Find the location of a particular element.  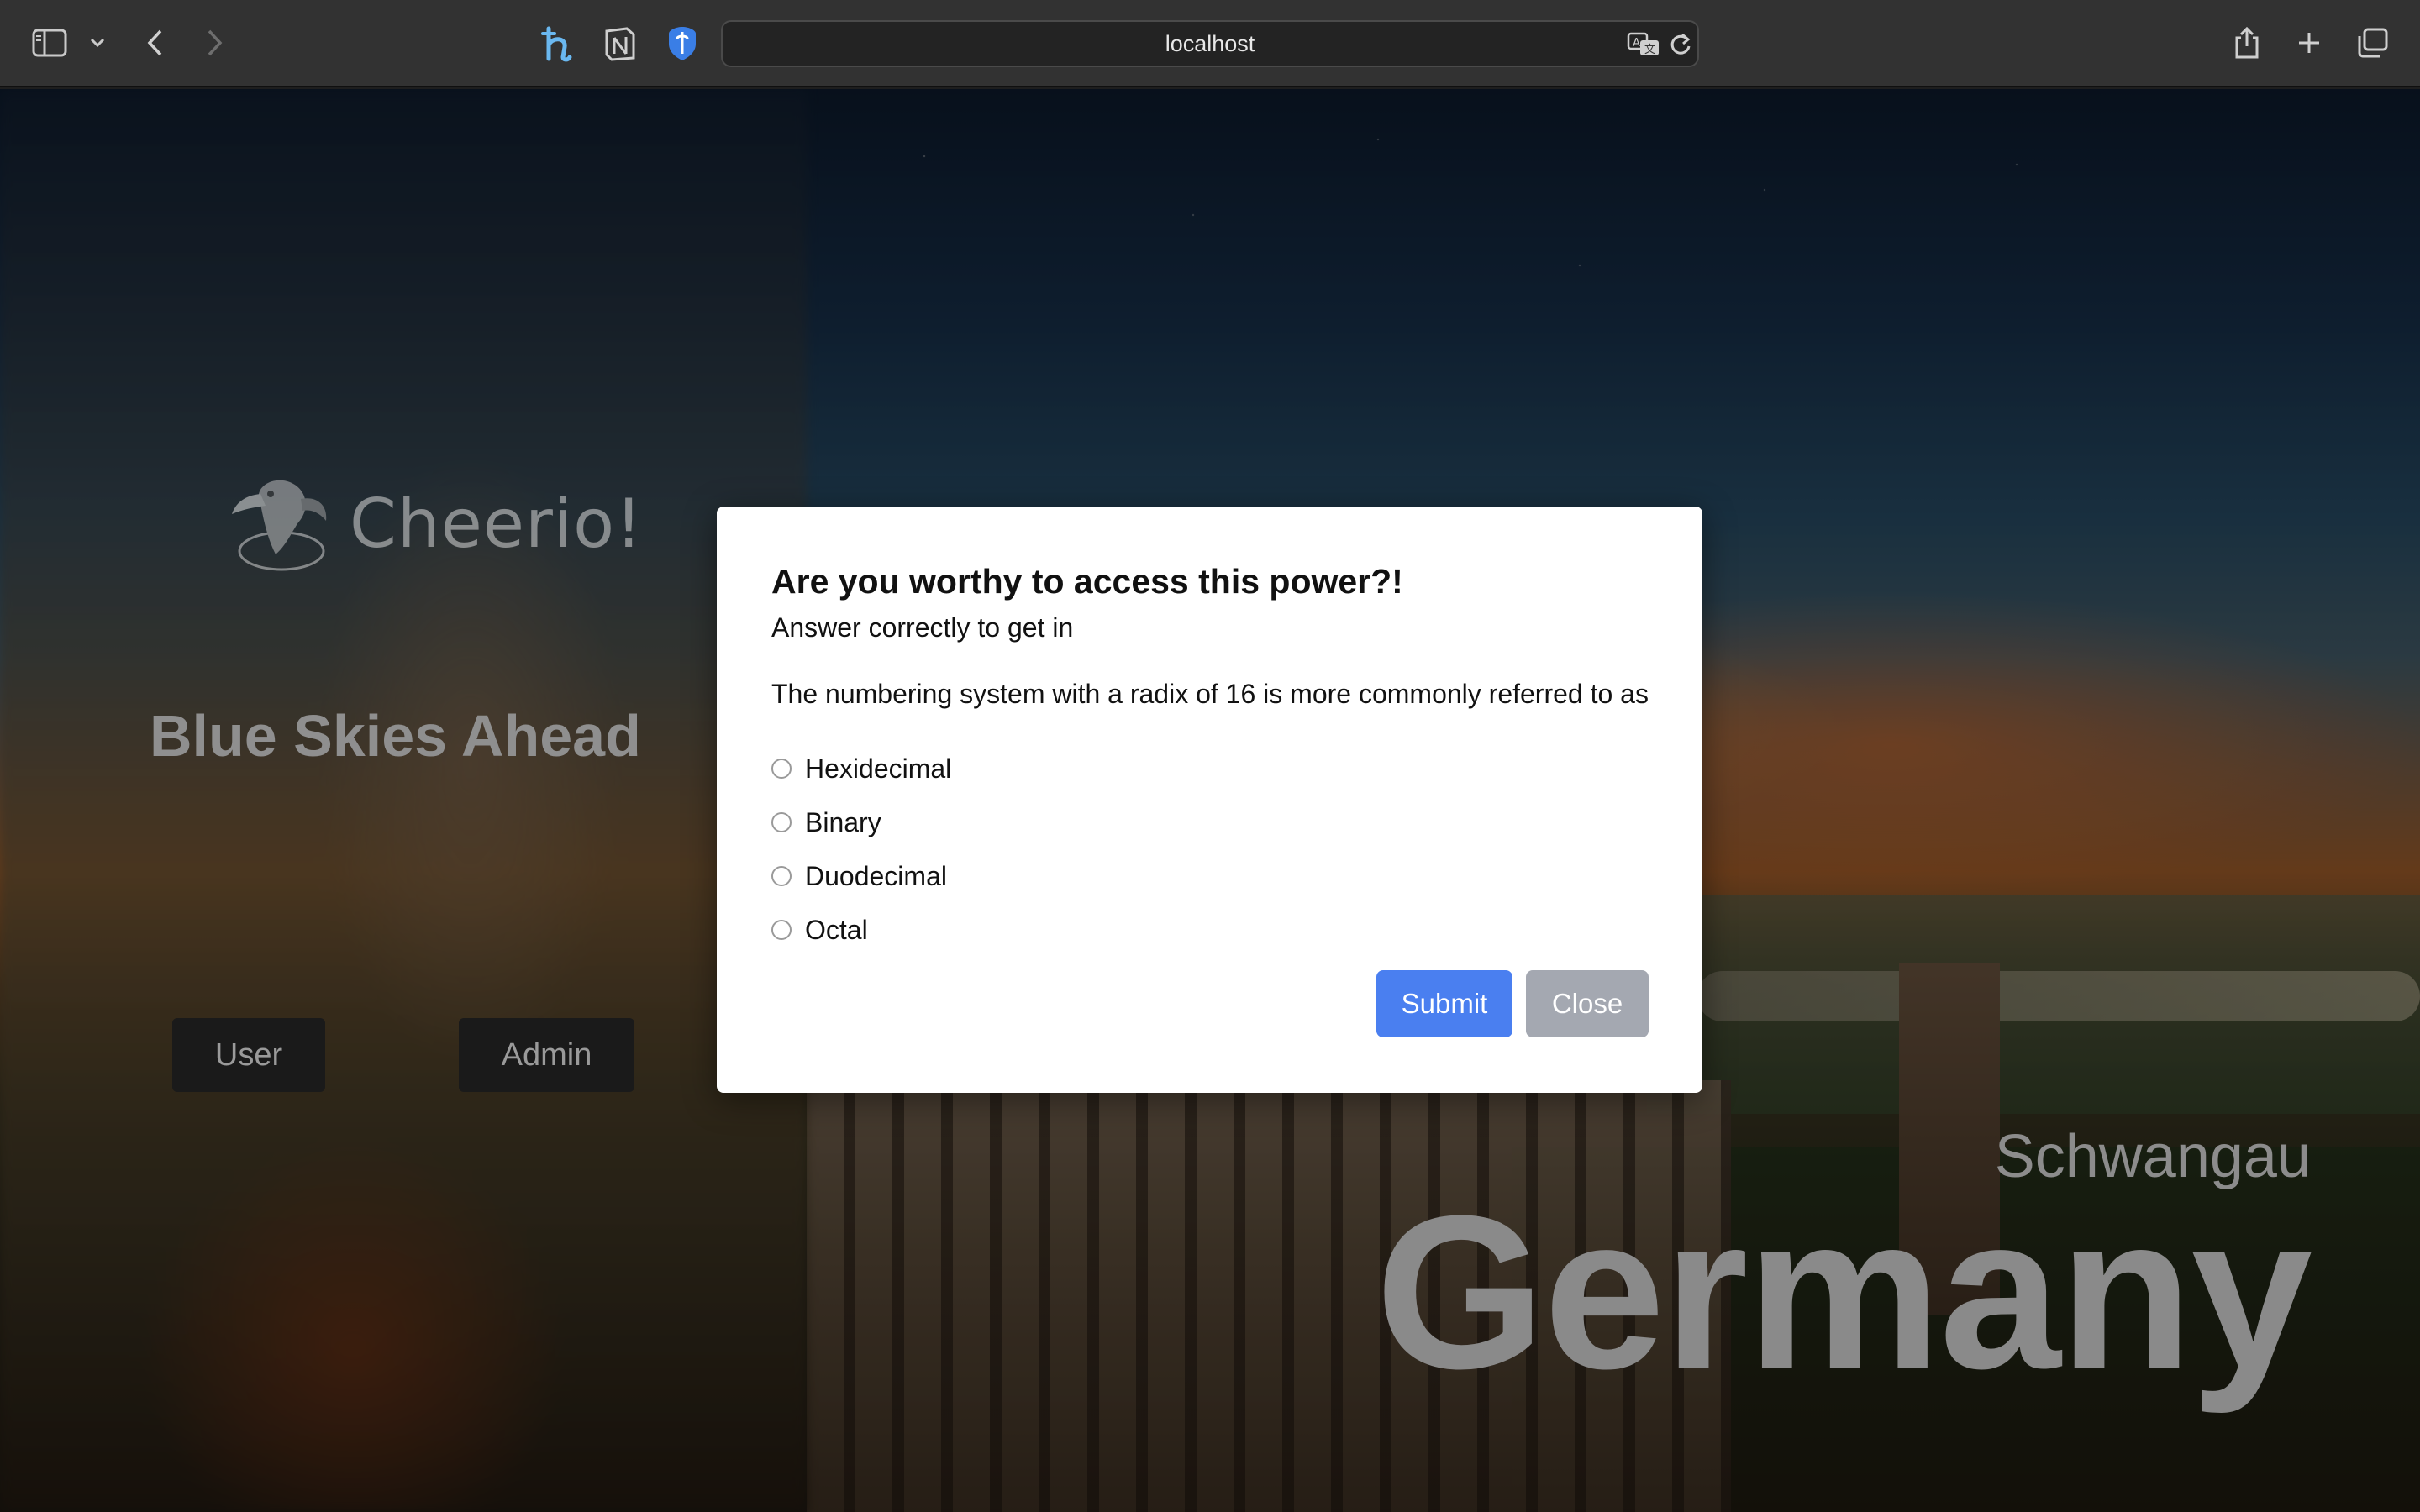

reload-icon is located at coordinates (1680, 43).